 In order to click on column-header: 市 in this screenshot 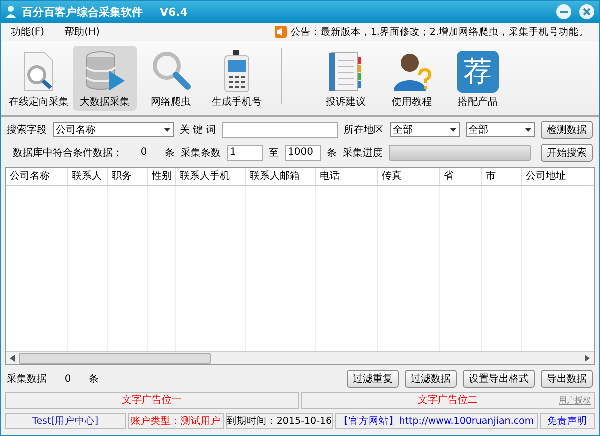, I will do `click(502, 176)`.